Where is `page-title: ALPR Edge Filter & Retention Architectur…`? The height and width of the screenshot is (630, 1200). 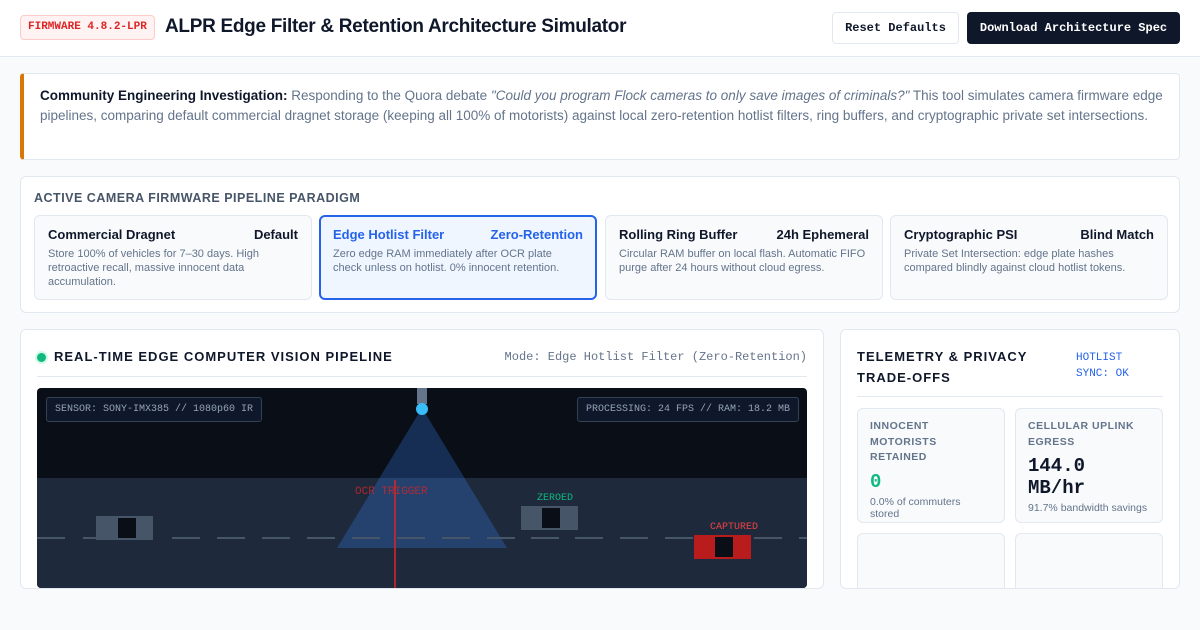
page-title: ALPR Edge Filter & Retention Architectur… is located at coordinates (396, 26).